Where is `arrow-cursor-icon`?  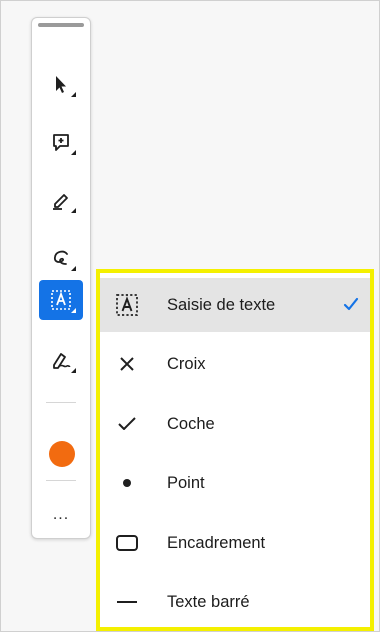 arrow-cursor-icon is located at coordinates (61, 84).